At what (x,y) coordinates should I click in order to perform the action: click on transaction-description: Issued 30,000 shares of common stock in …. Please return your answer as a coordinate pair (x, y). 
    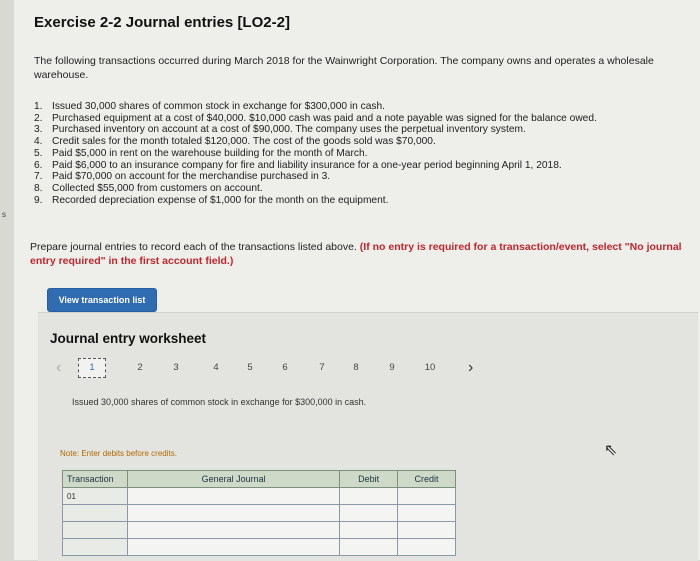
    Looking at the image, I should click on (219, 402).